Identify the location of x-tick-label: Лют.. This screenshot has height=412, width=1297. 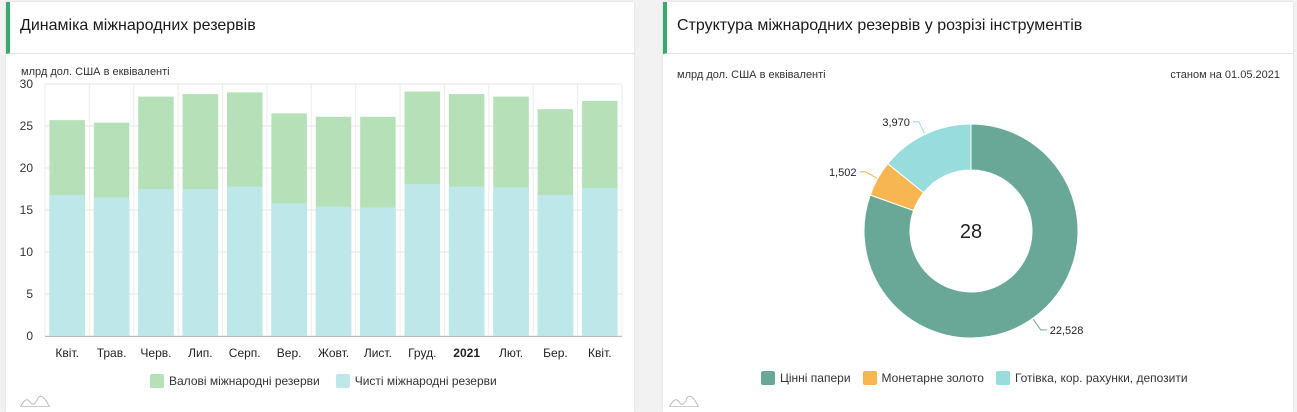
(511, 353).